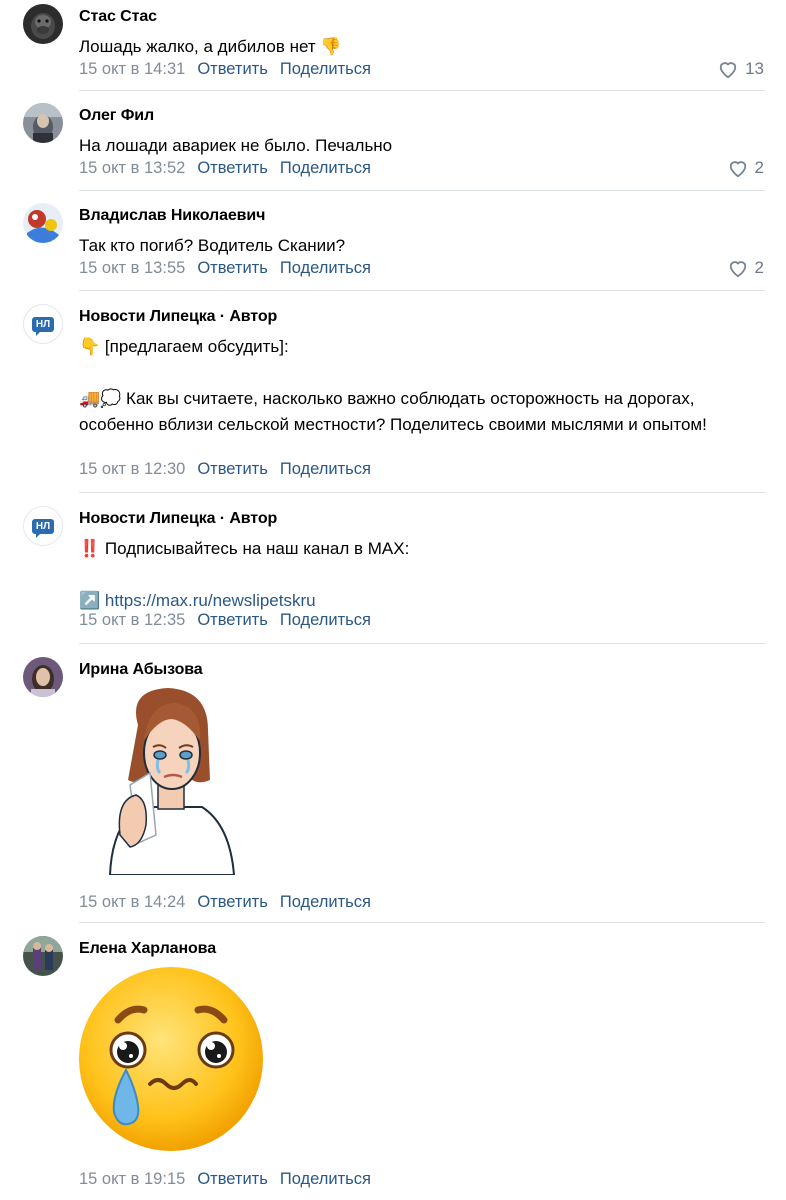  I want to click on arrow-icon: ↗️, so click(90, 600).